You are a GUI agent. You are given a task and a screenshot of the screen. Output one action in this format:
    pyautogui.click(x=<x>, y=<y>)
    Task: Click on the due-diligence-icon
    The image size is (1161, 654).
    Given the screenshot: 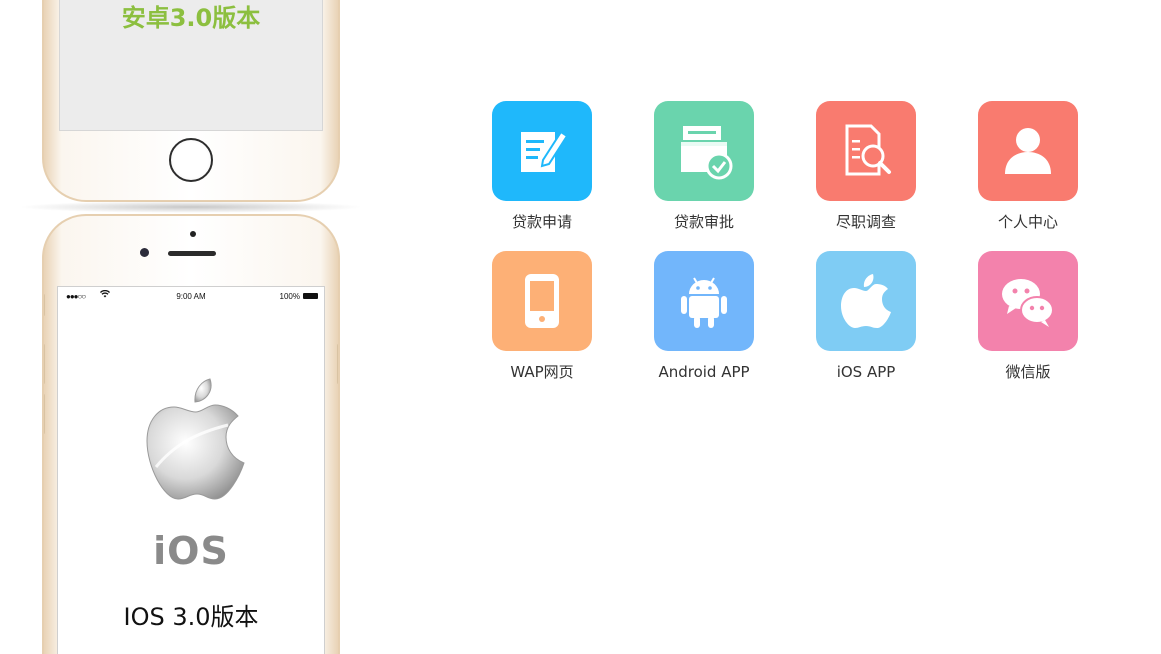 What is the action you would take?
    pyautogui.click(x=866, y=151)
    